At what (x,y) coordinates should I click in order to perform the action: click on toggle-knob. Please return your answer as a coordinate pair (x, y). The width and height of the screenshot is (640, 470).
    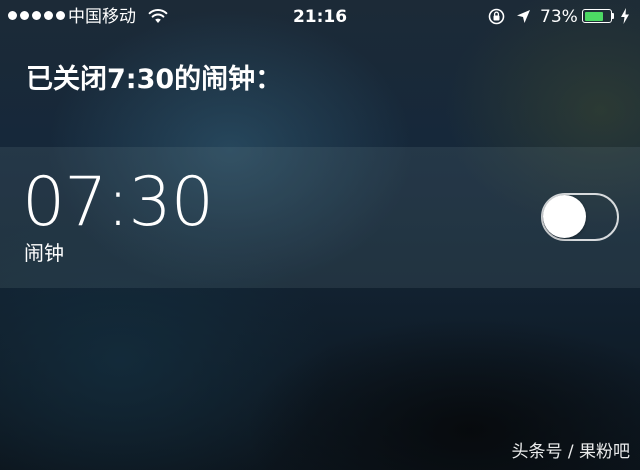
    Looking at the image, I should click on (564, 216).